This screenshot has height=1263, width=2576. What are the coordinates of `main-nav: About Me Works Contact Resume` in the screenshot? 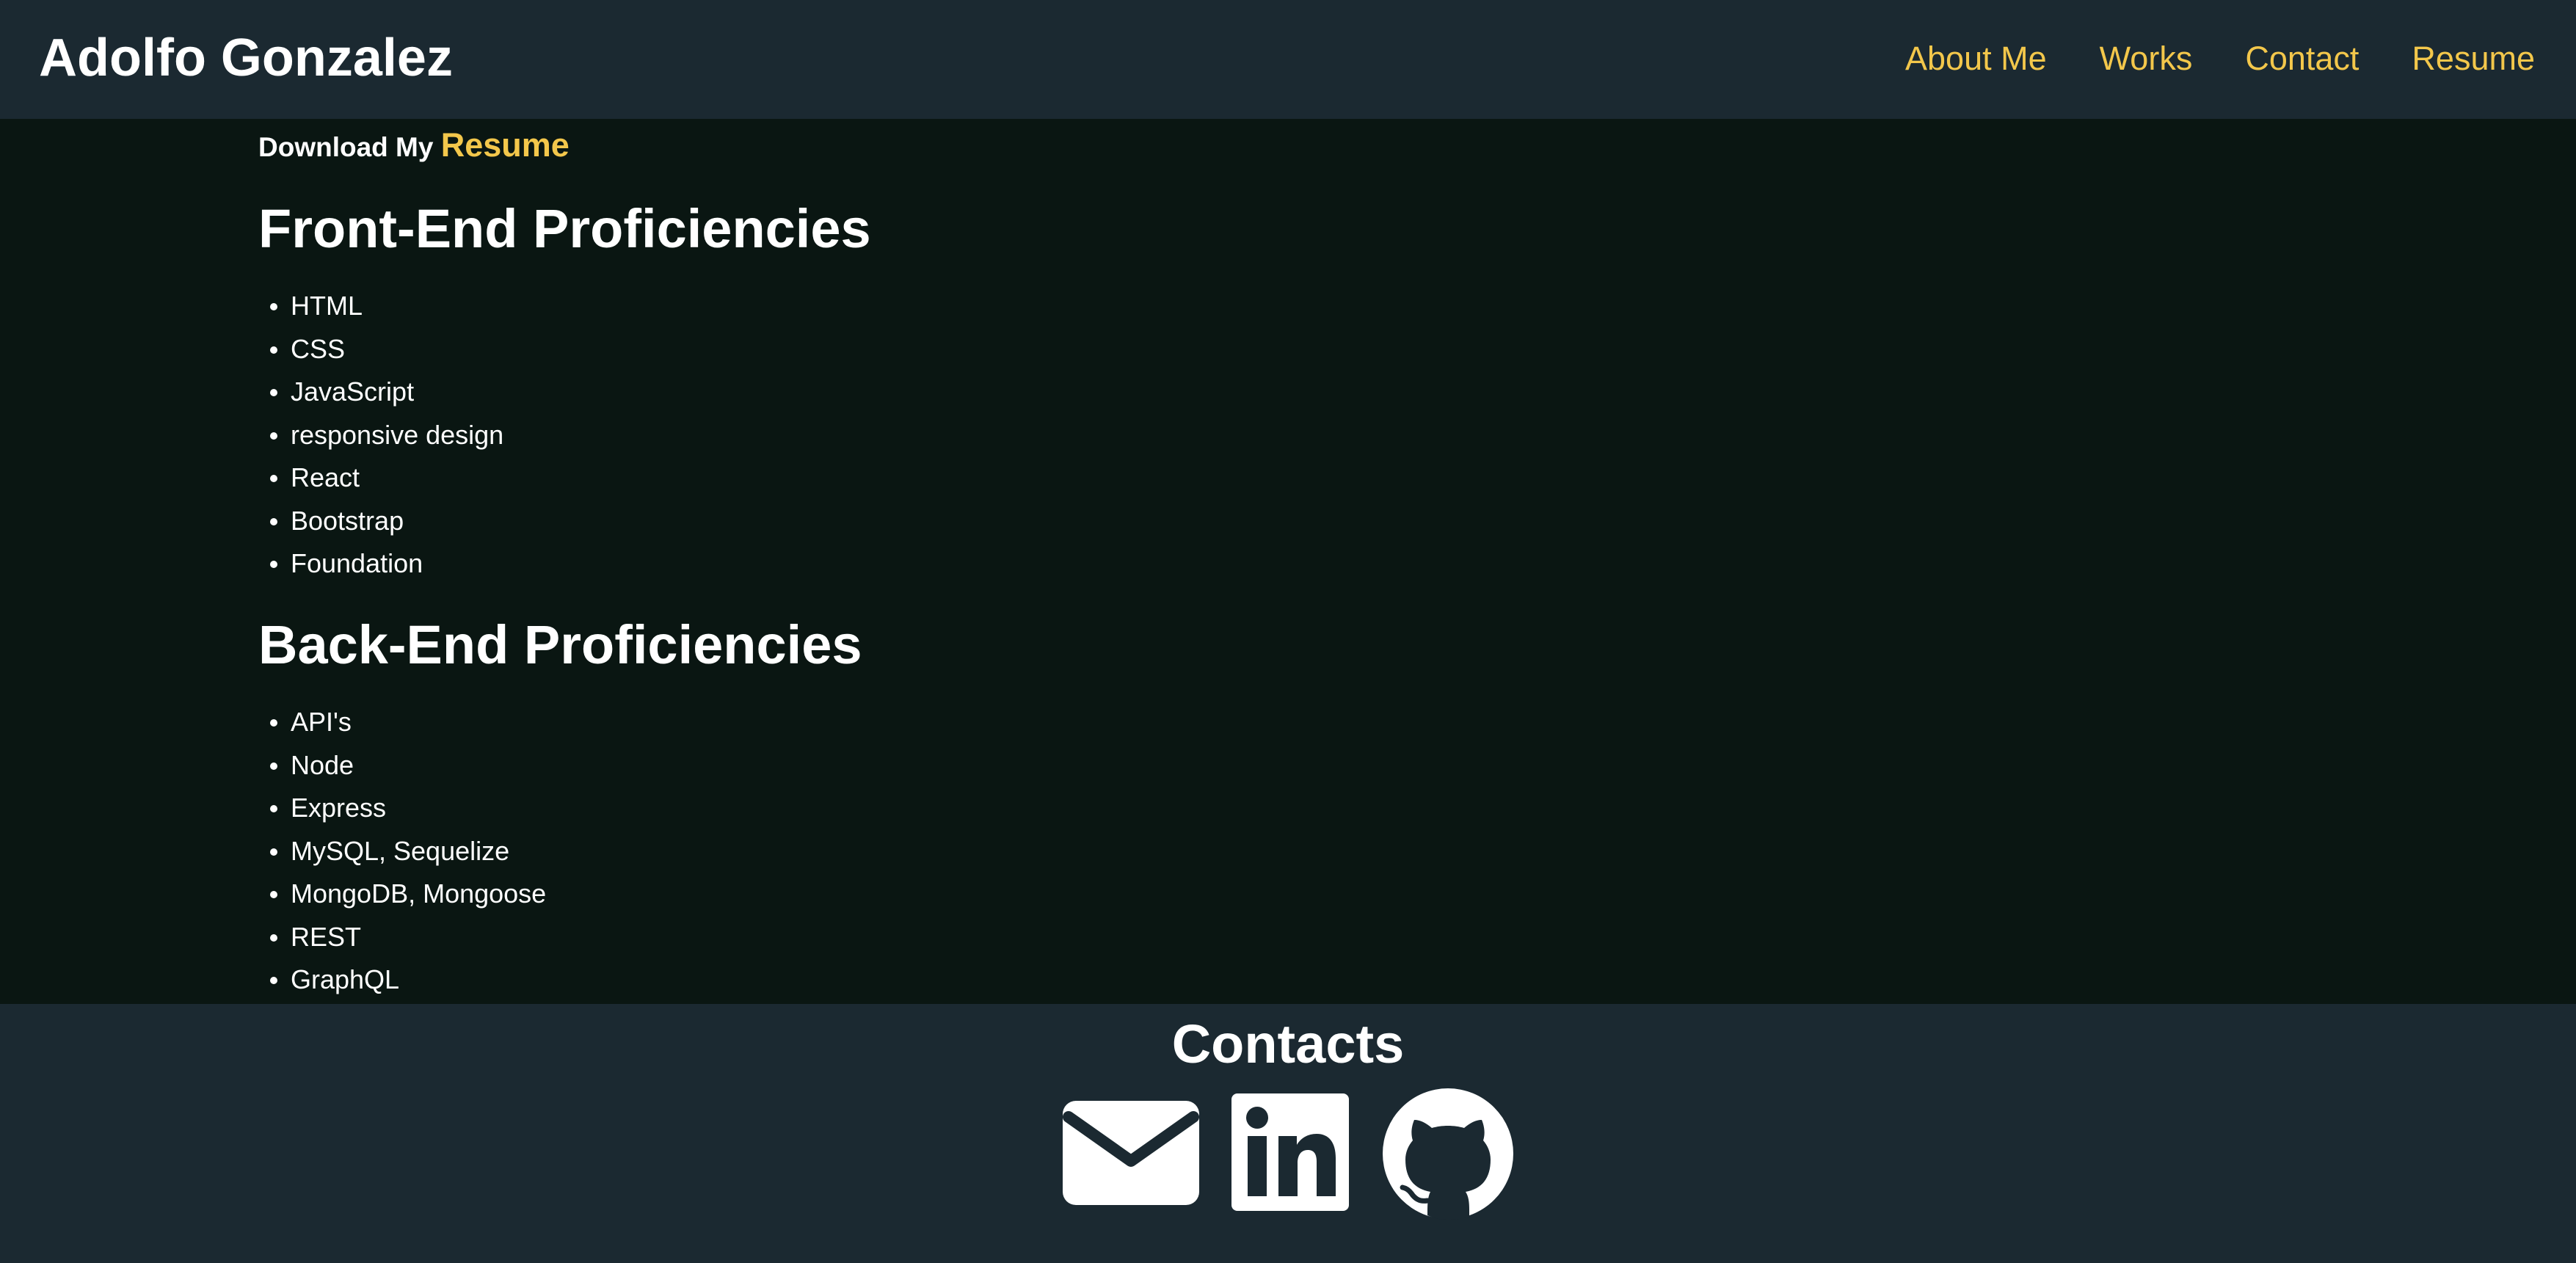 It's located at (2220, 59).